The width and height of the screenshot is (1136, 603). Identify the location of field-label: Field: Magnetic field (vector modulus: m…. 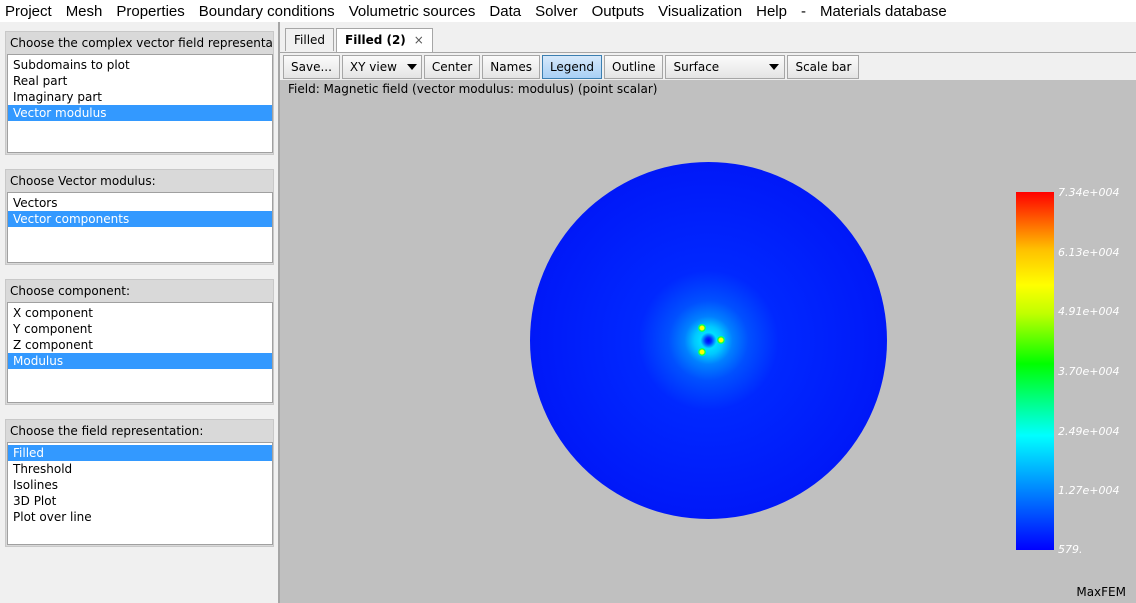
(473, 89).